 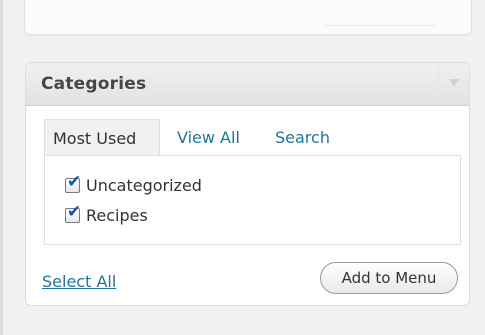 I want to click on category-label: Uncategorized, so click(x=144, y=185).